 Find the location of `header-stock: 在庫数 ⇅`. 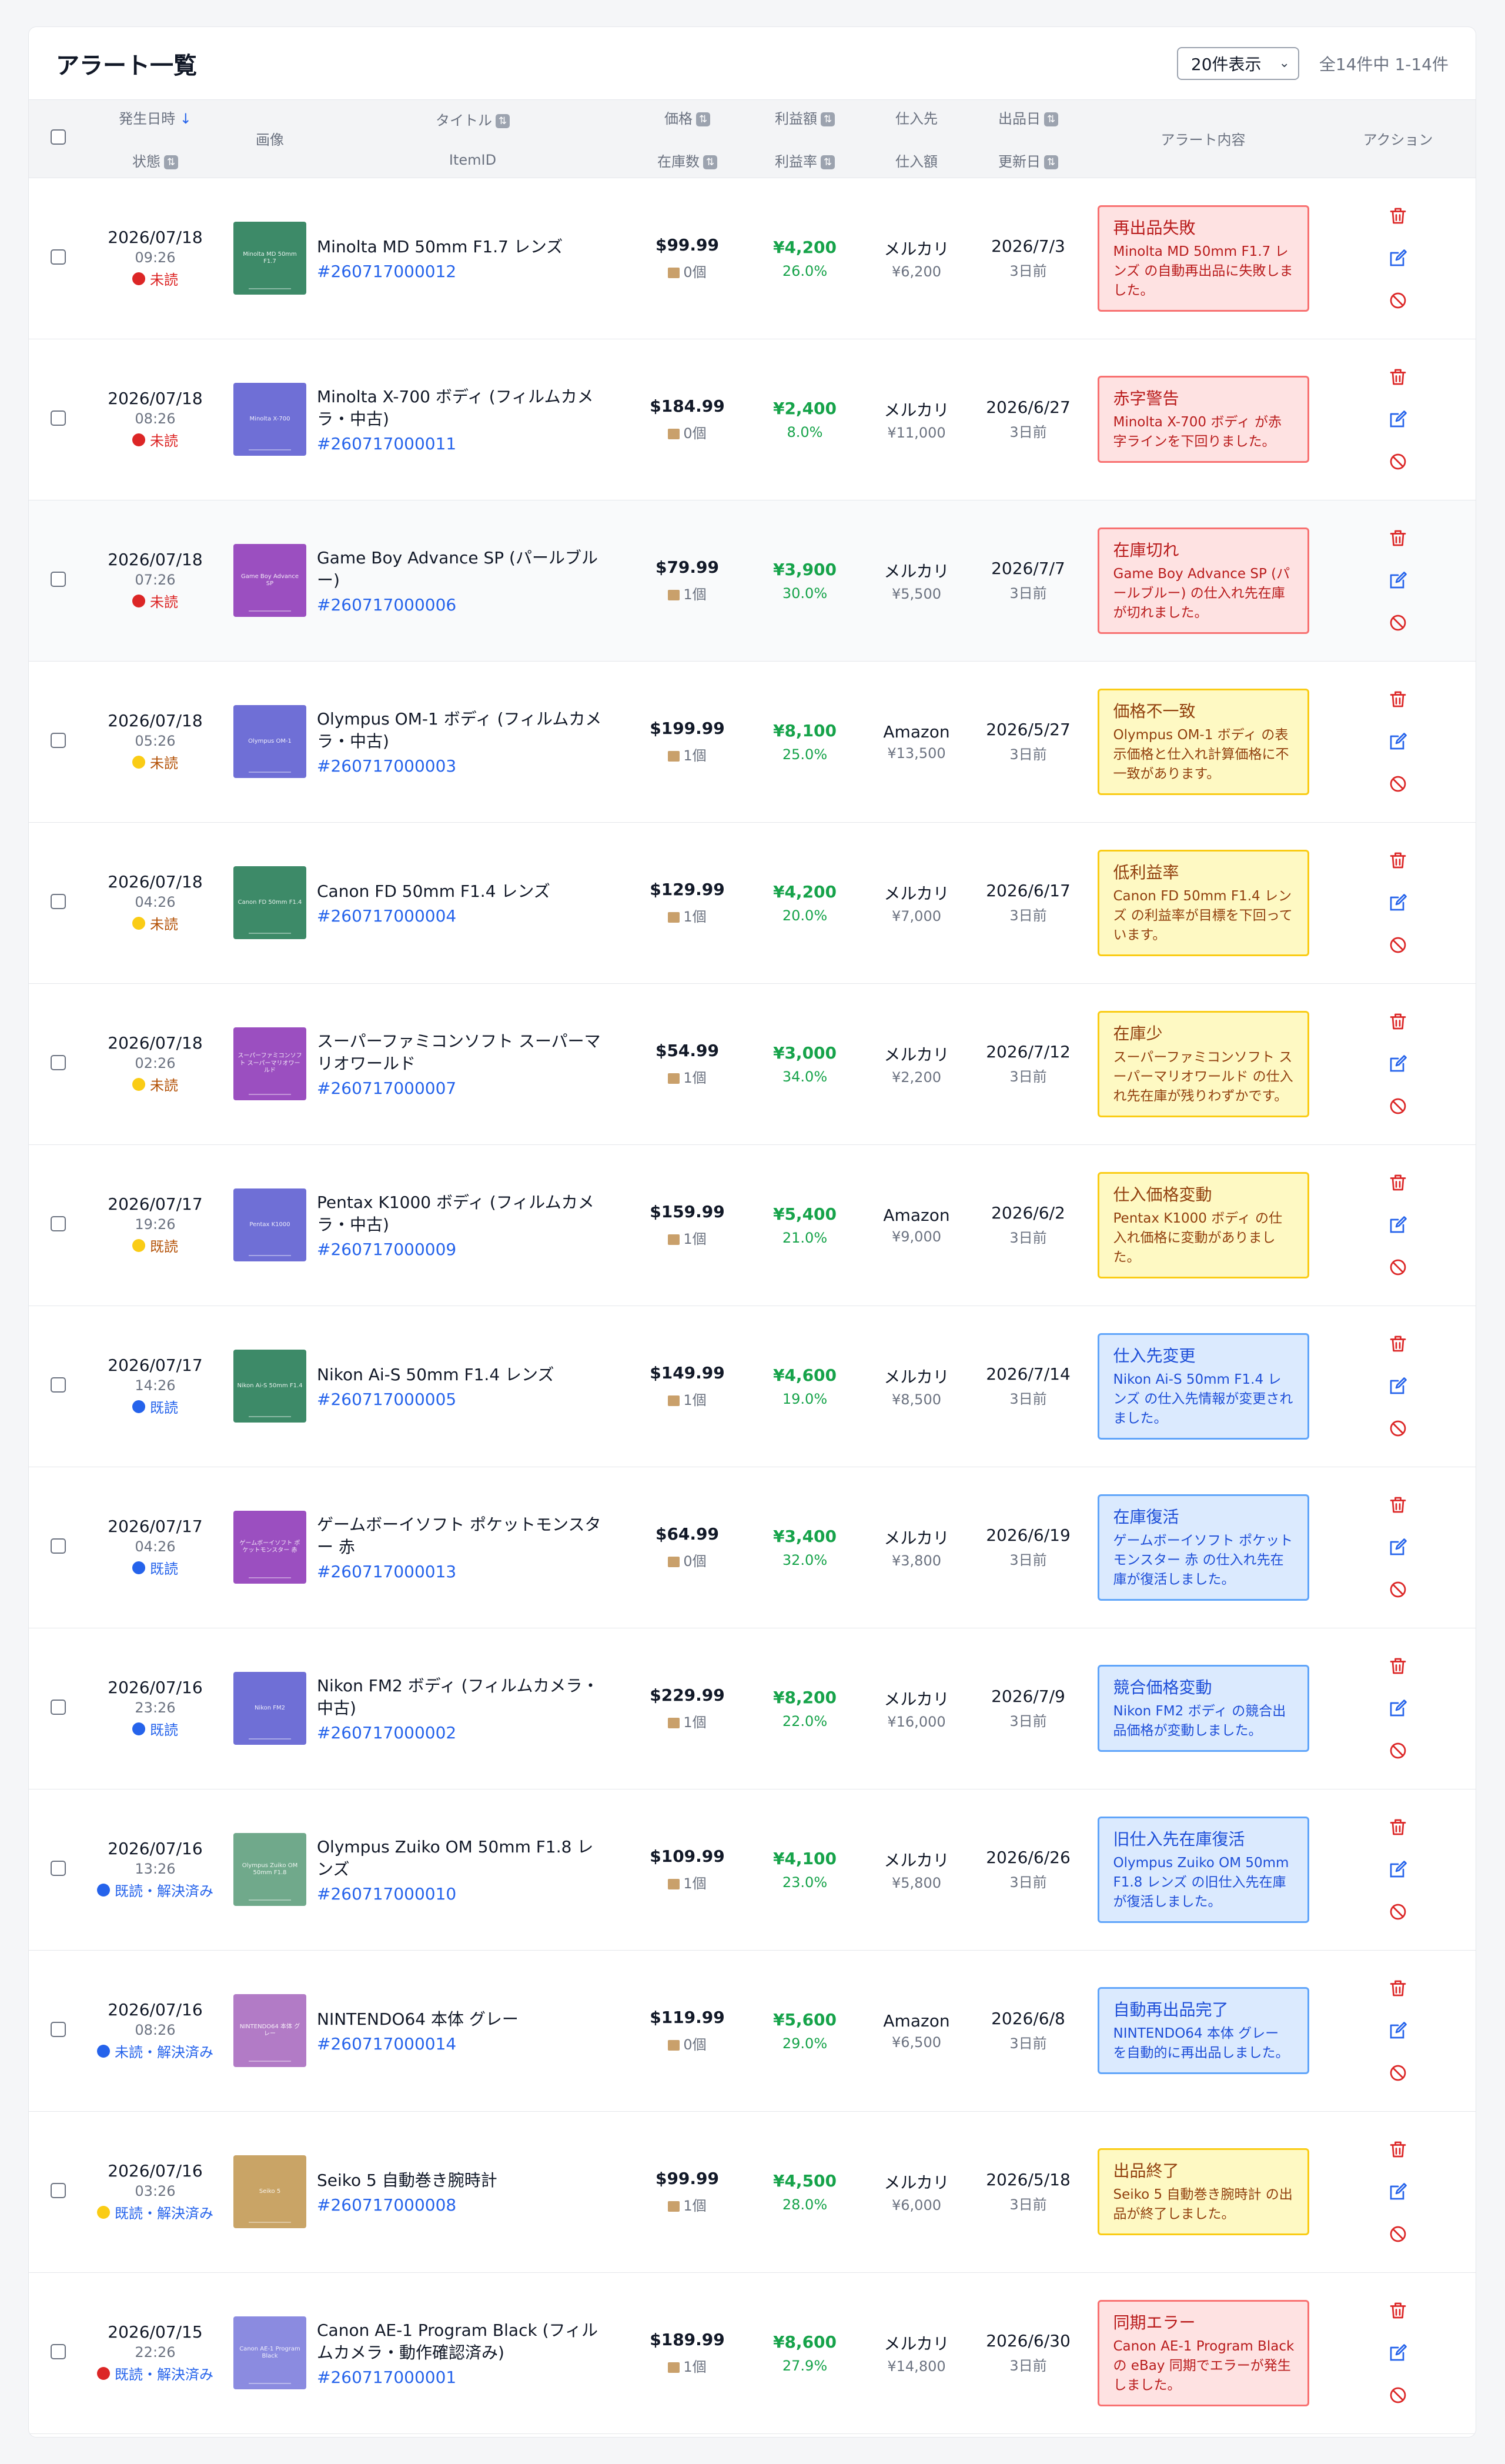

header-stock: 在庫数 ⇅ is located at coordinates (687, 160).